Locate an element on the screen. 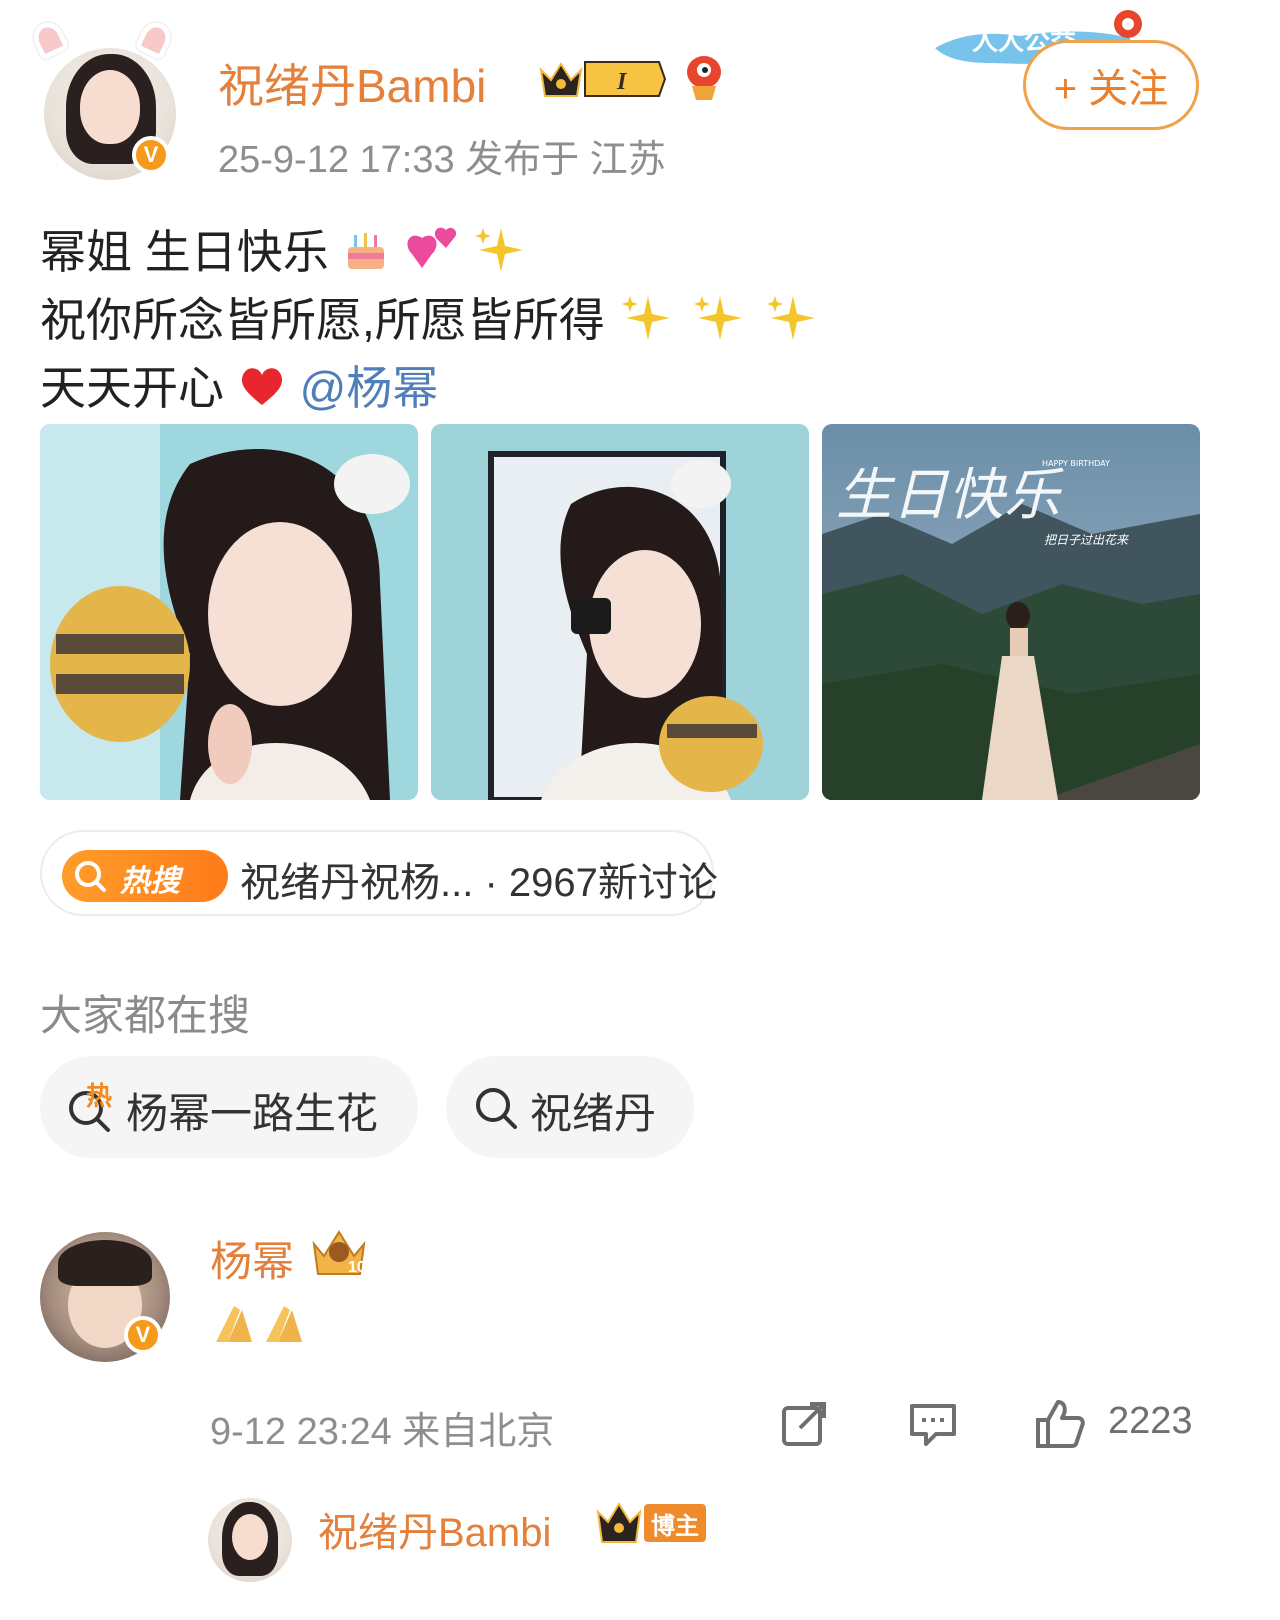 Image resolution: width=1280 pixels, height=1620 pixels. hot-mark: 热 is located at coordinates (99, 1096).